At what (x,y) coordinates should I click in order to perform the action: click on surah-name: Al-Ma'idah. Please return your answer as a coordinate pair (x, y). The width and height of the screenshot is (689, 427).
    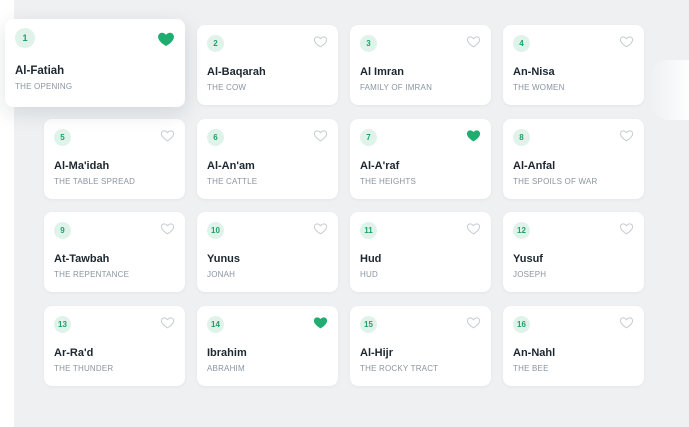
    Looking at the image, I should click on (82, 165).